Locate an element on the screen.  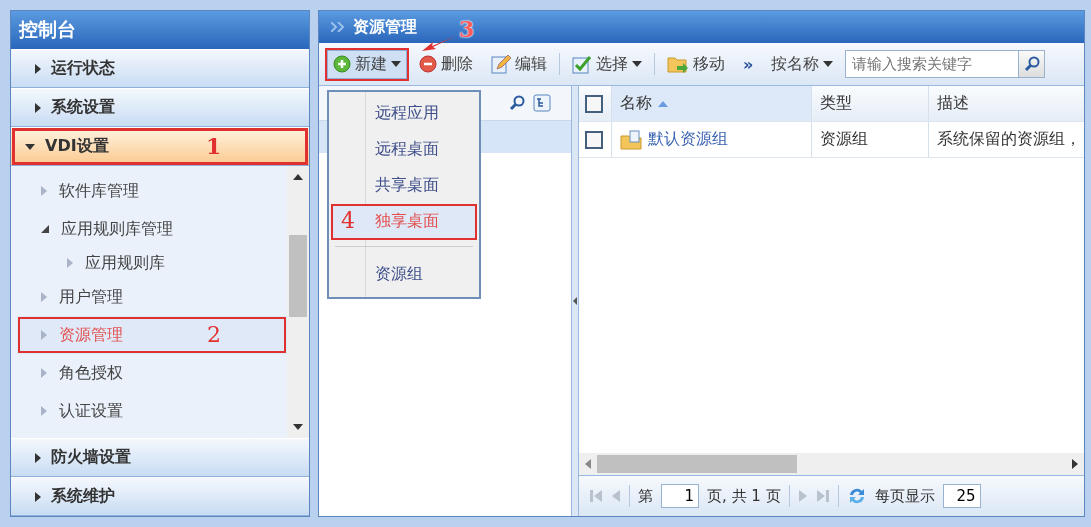
panel-title: 资源管理 is located at coordinates (385, 27).